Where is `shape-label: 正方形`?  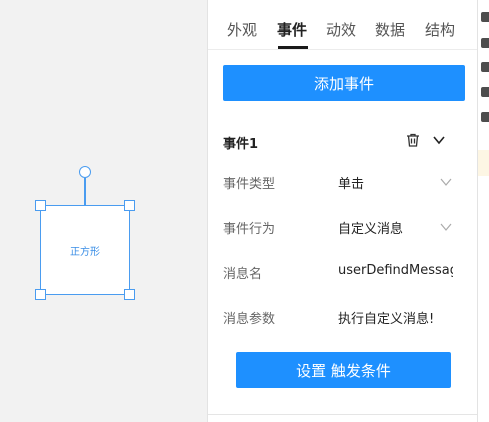
shape-label: 正方形 is located at coordinates (85, 252).